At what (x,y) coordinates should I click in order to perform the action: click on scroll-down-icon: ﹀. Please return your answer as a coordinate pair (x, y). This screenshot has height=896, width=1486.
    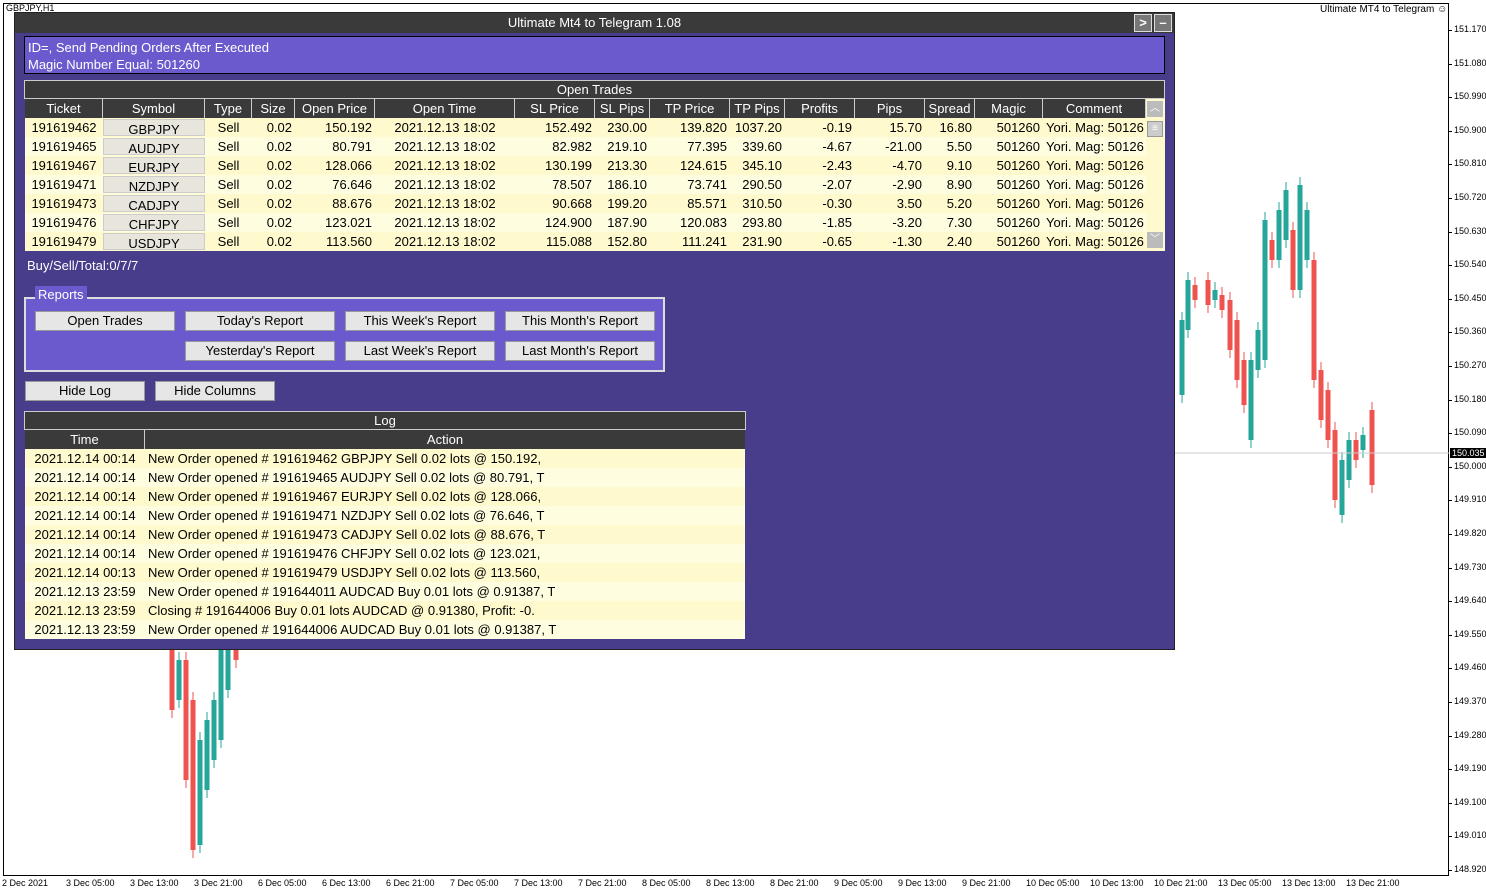
    Looking at the image, I should click on (1155, 240).